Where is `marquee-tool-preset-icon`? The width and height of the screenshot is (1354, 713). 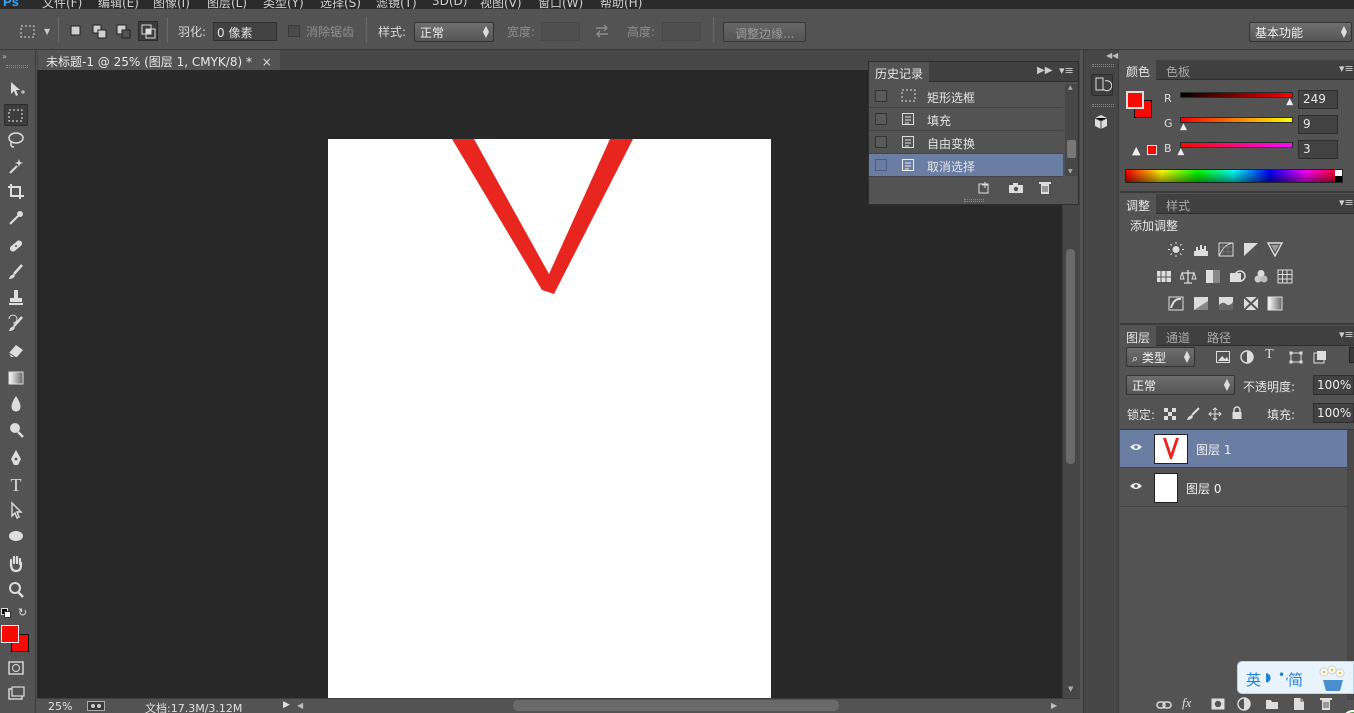 marquee-tool-preset-icon is located at coordinates (28, 32).